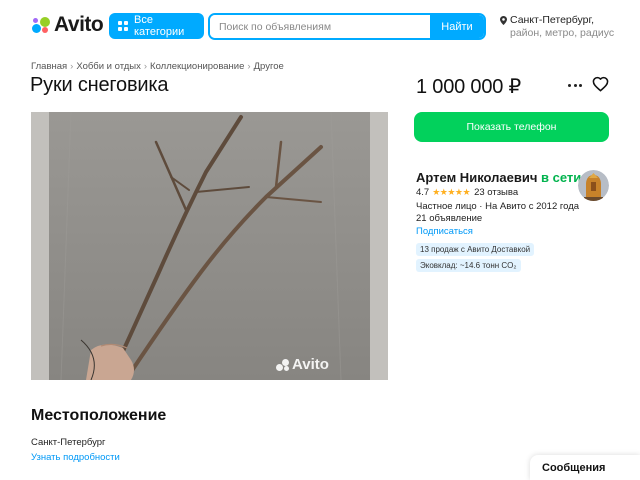  Describe the element at coordinates (451, 192) in the screenshot. I see `rating-stars-icon: ★★★★★` at that location.